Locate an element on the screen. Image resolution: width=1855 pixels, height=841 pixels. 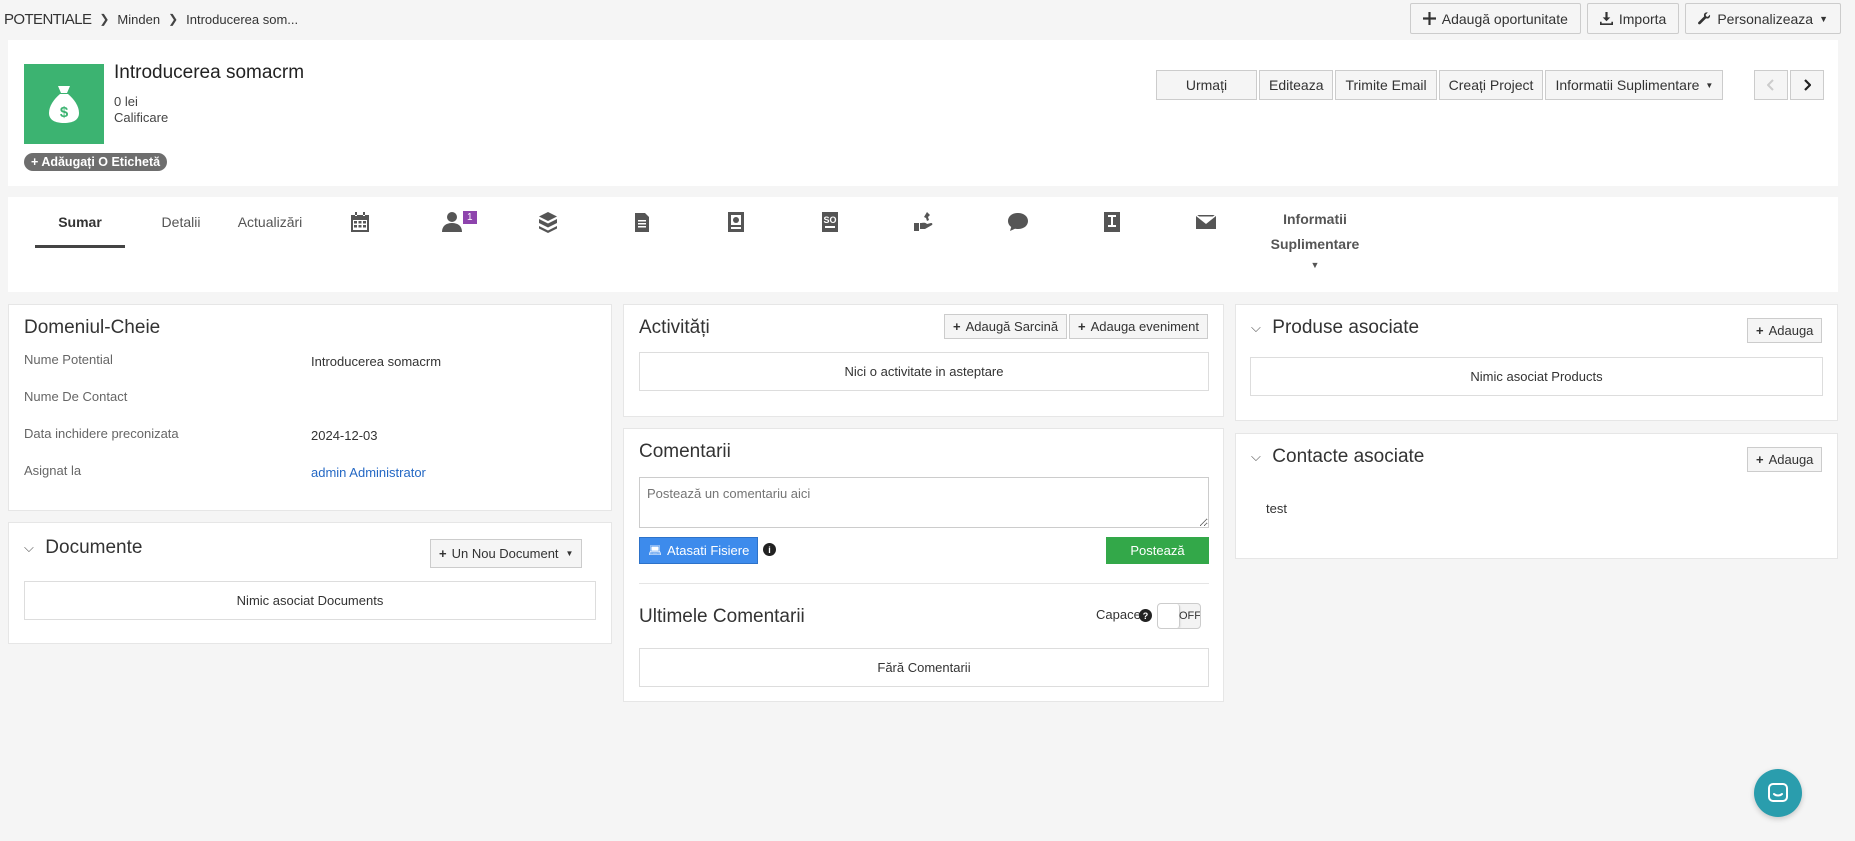
add-event-label: Adauga eveniment is located at coordinates (1145, 326).